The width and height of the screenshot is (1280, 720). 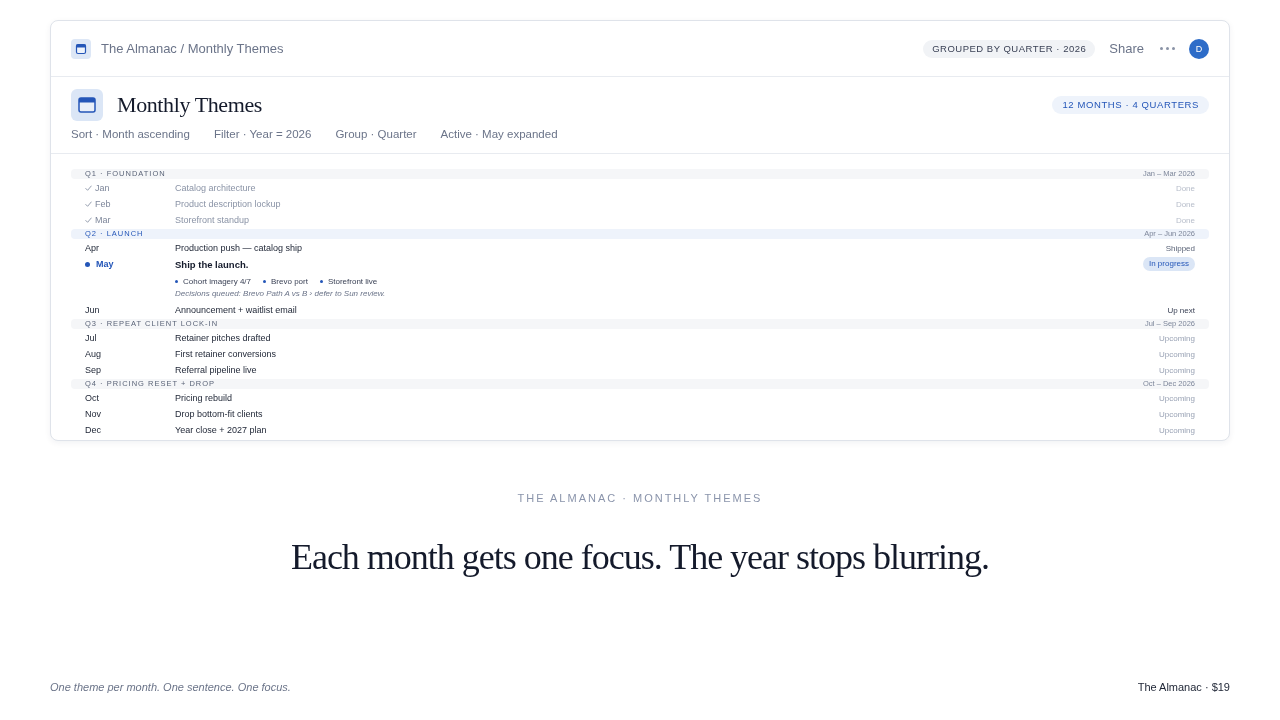 I want to click on status-text: Shipped, so click(x=1180, y=248).